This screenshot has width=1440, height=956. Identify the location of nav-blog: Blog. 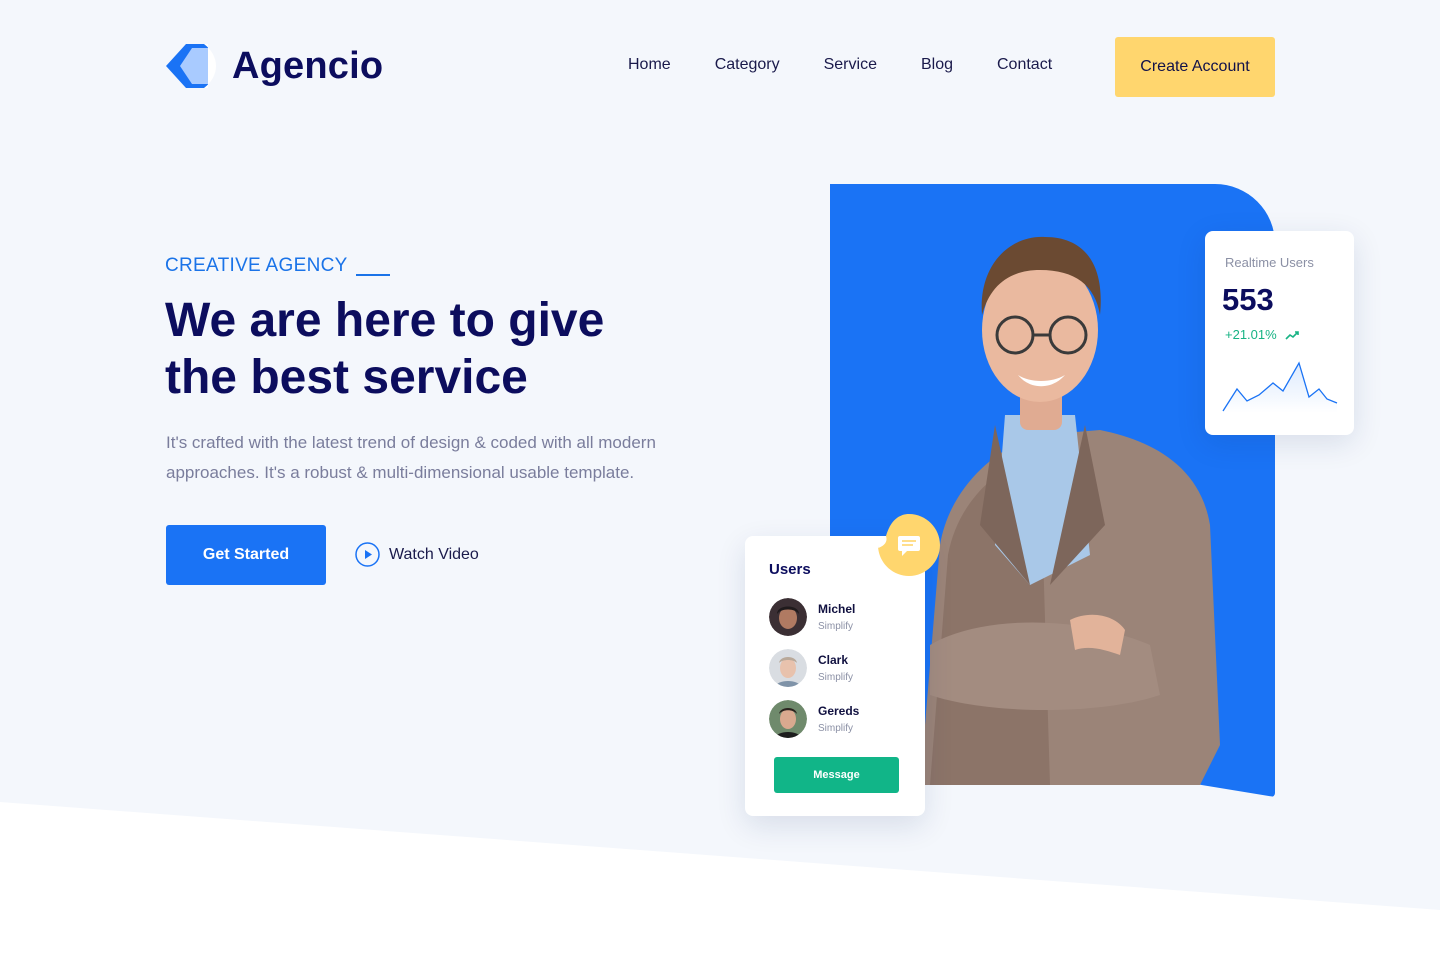
(937, 65).